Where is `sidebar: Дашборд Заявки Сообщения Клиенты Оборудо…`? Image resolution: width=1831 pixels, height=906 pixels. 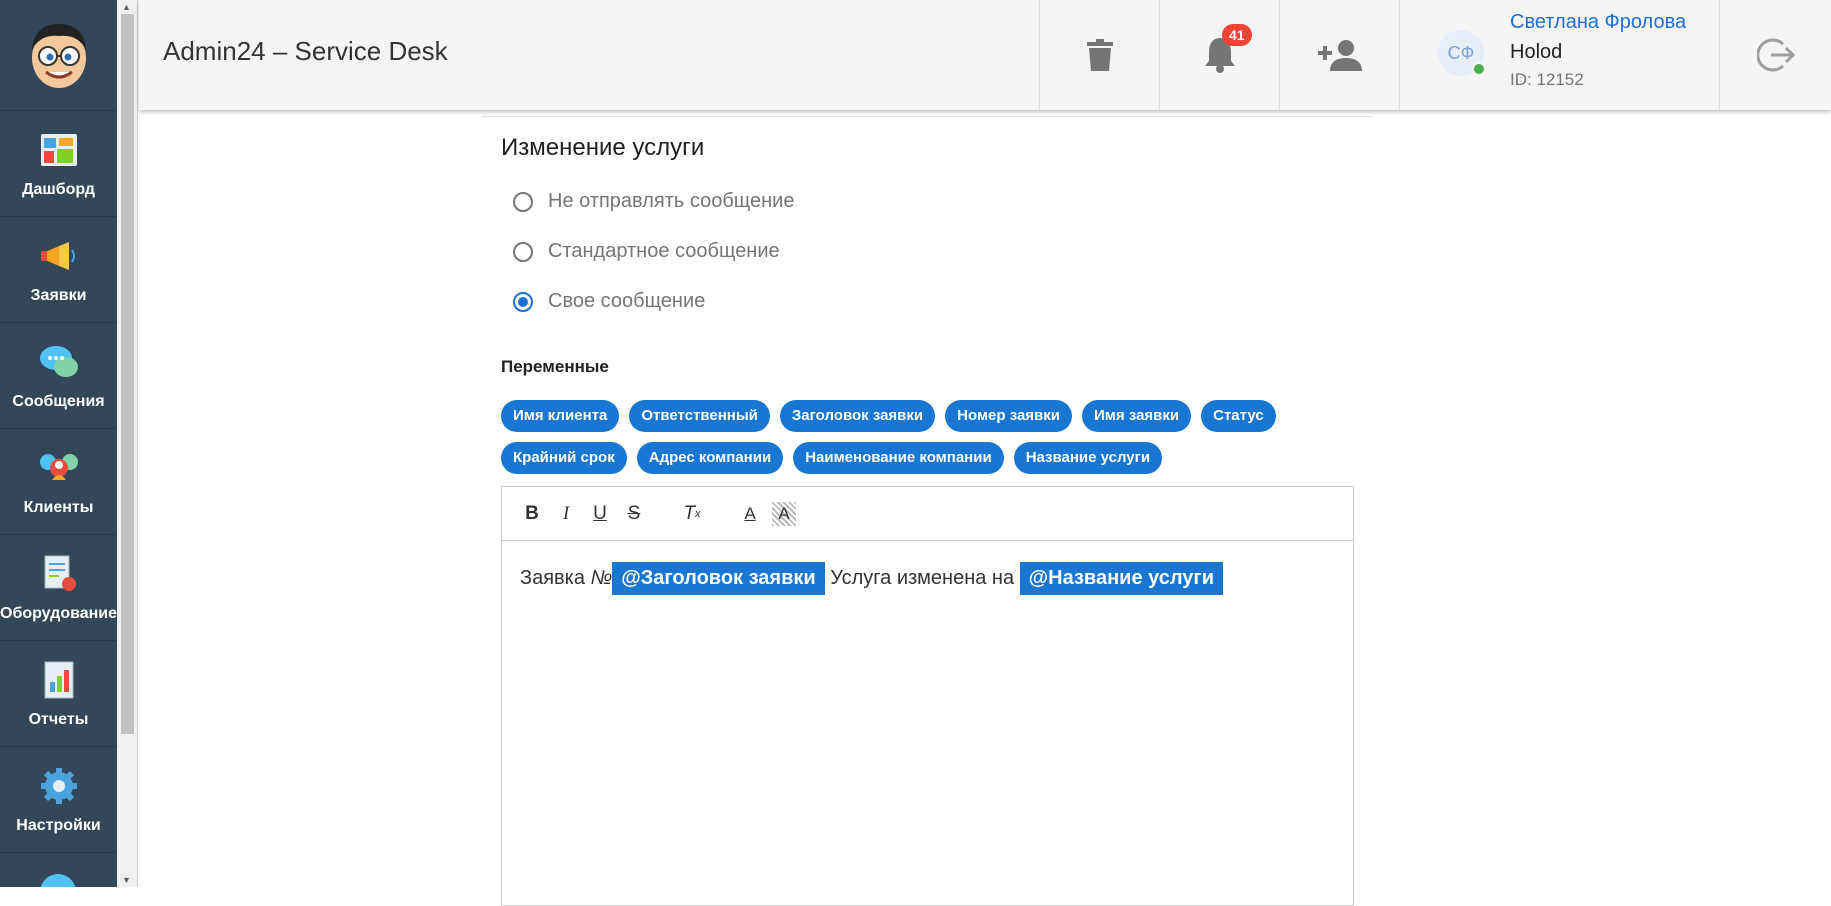
sidebar: Дашборд Заявки Сообщения Клиенты Оборудо… is located at coordinates (58, 443).